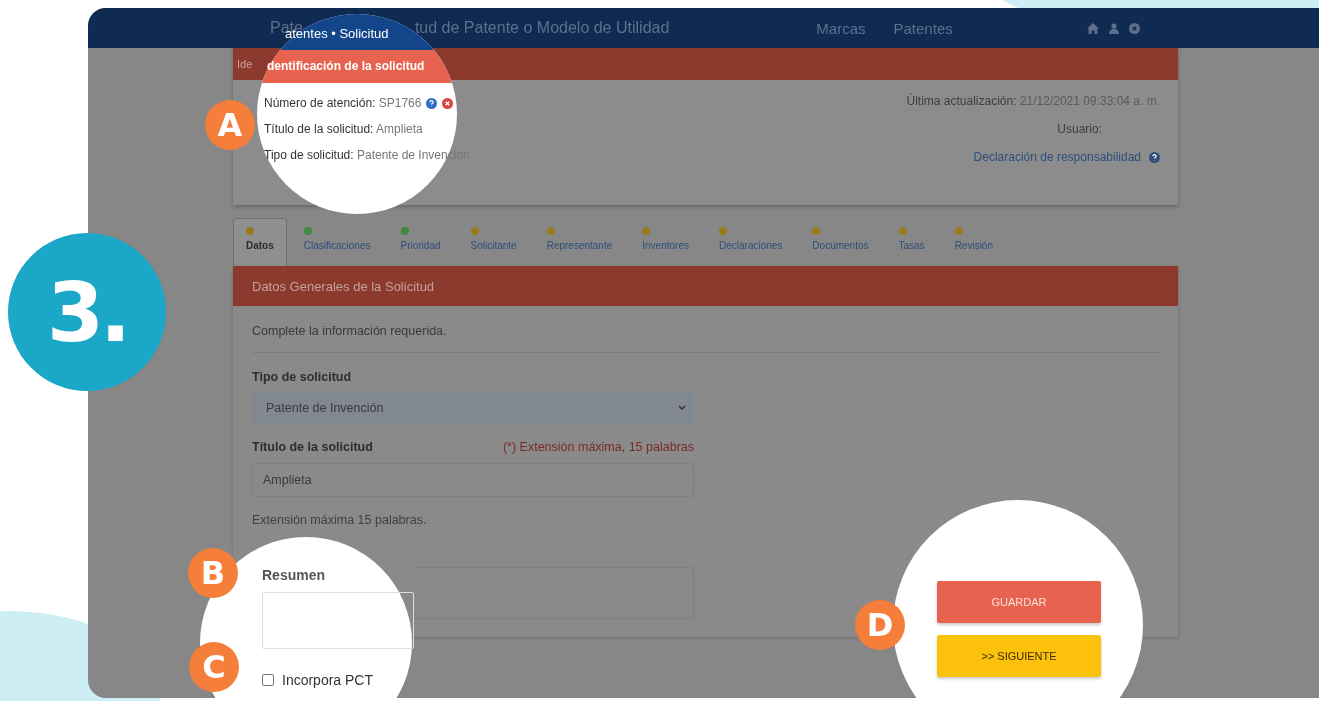  What do you see at coordinates (1079, 129) in the screenshot?
I see `user-label: Usuario:` at bounding box center [1079, 129].